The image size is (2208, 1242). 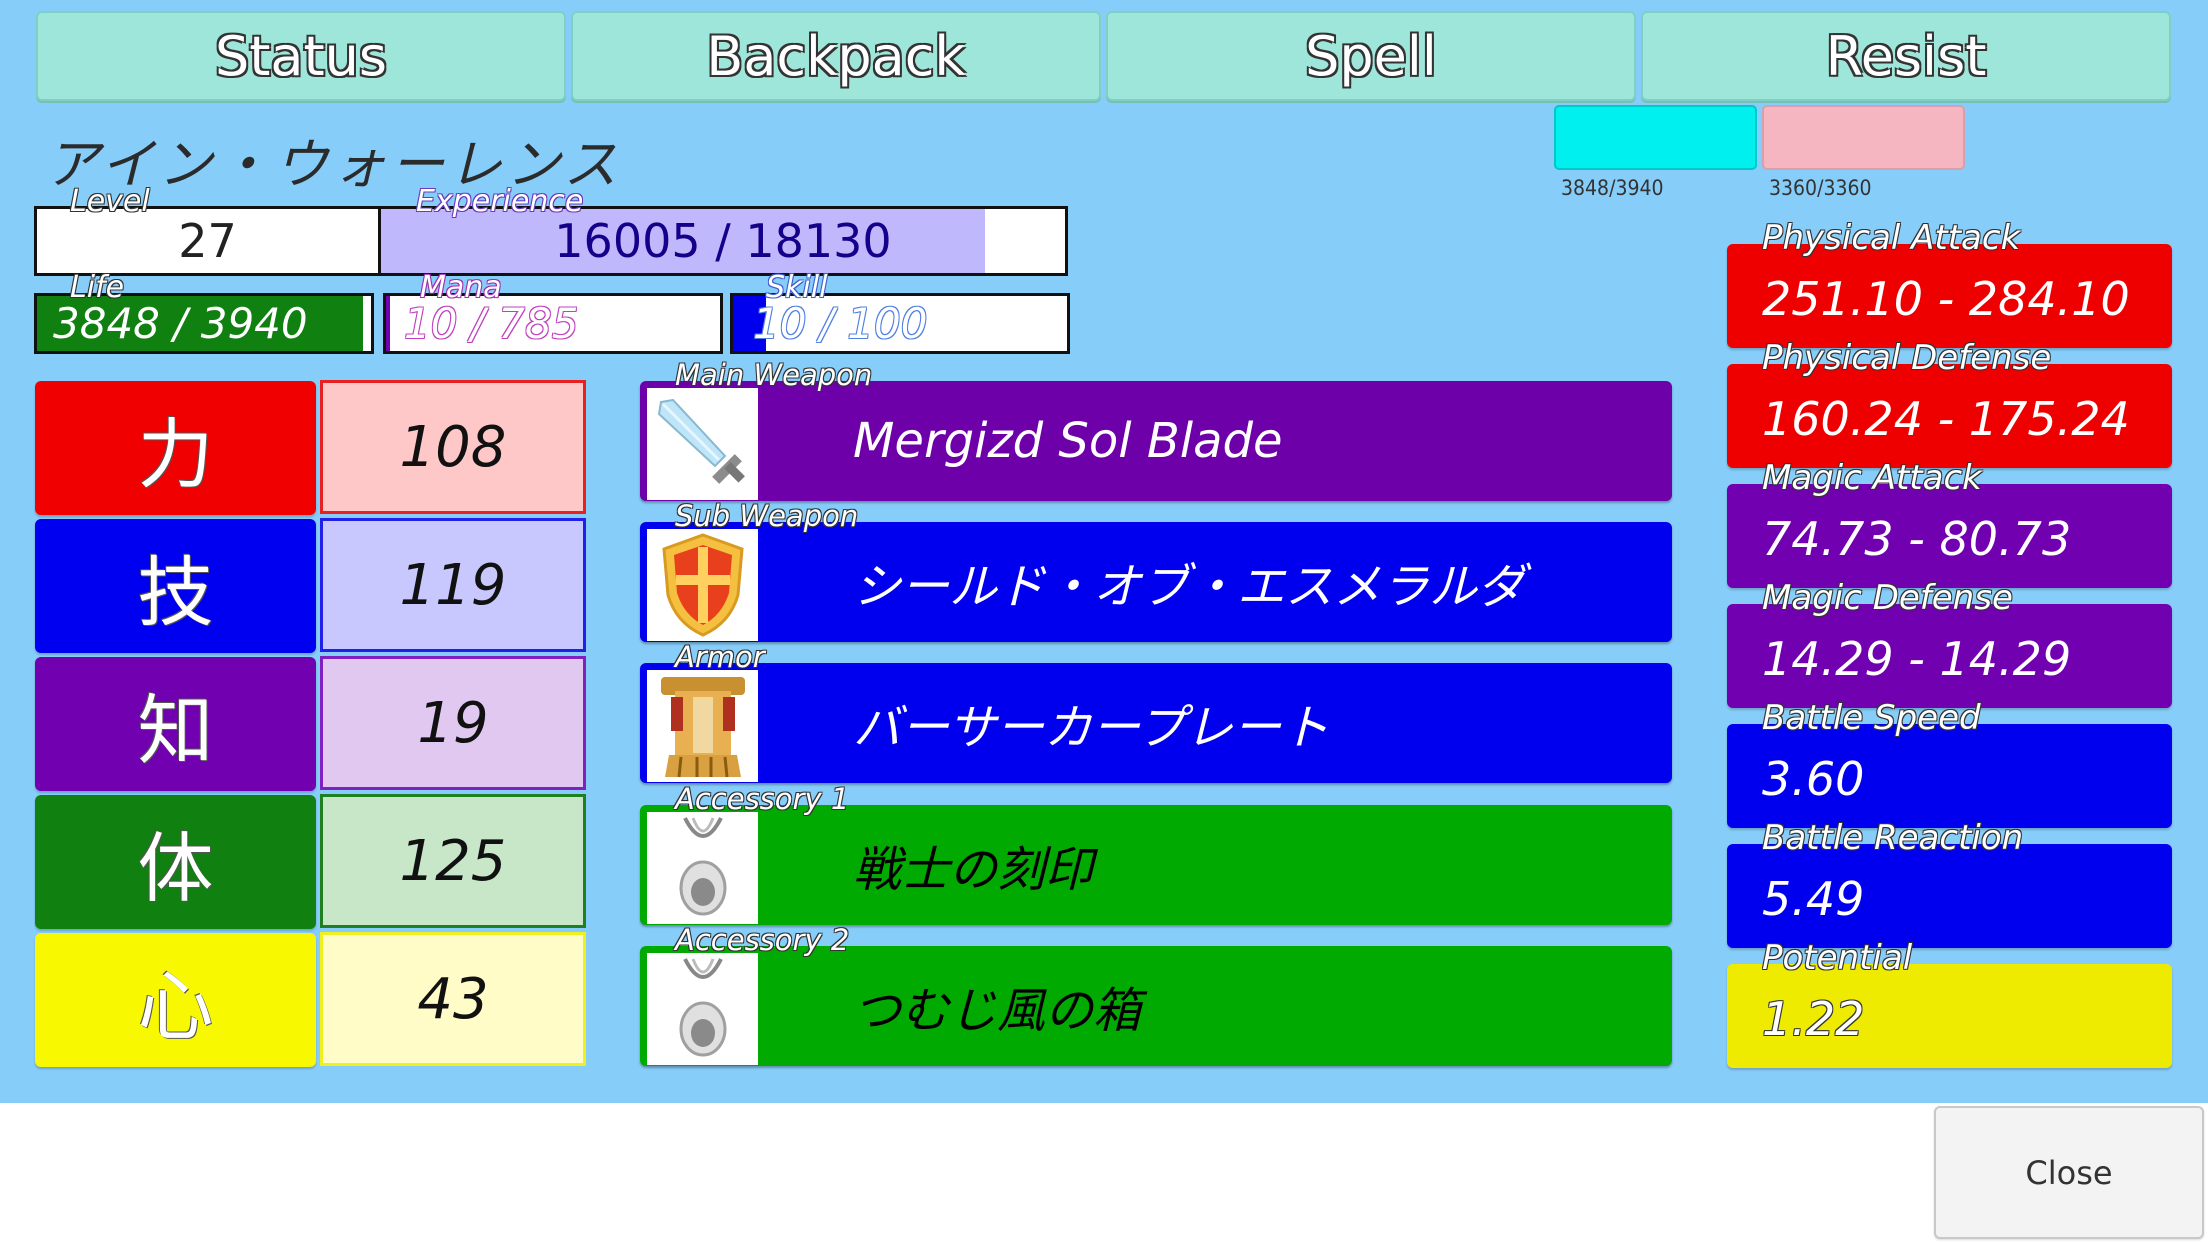 I want to click on stat-label-potential: Potential, so click(x=1837, y=958).